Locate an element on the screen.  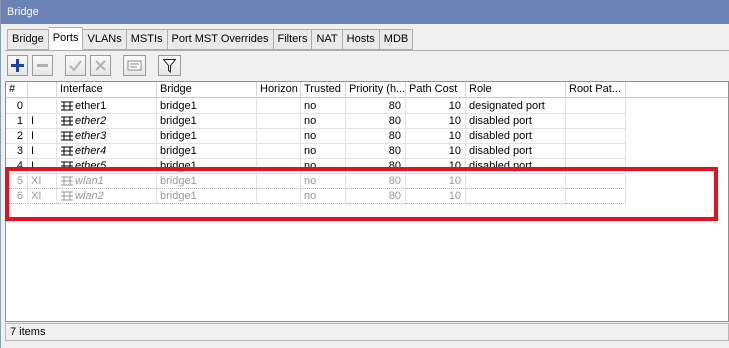
cell-interface: ether2 is located at coordinates (107, 121).